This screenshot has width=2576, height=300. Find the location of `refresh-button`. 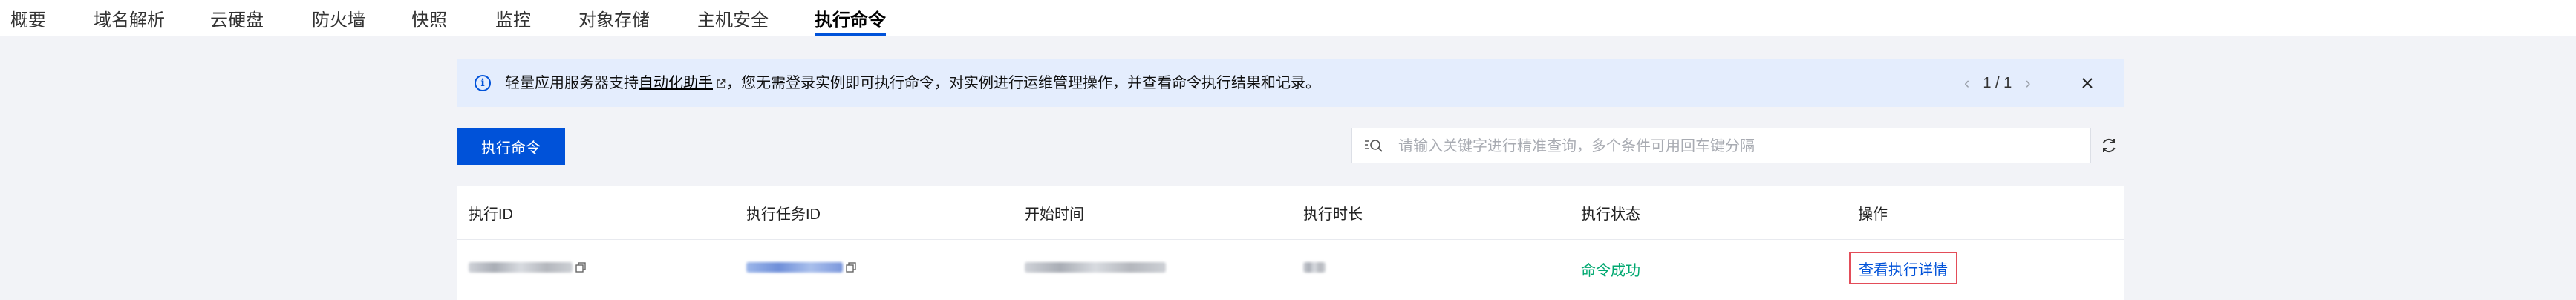

refresh-button is located at coordinates (2109, 145).